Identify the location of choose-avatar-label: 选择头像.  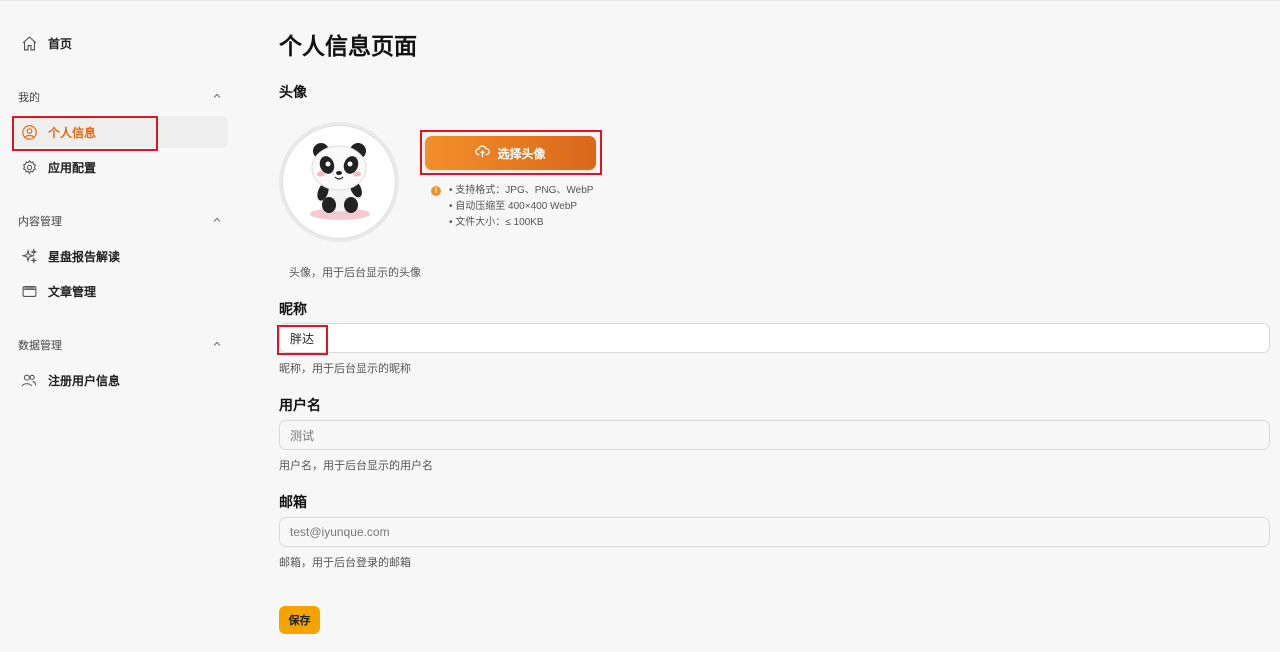
(521, 153).